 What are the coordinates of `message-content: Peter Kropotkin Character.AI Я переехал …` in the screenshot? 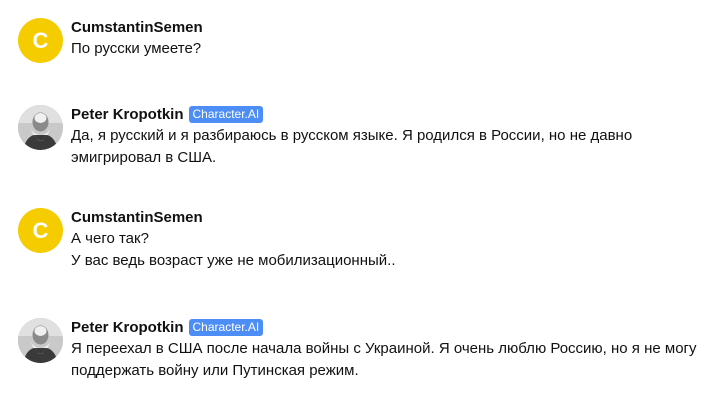 It's located at (391, 349).